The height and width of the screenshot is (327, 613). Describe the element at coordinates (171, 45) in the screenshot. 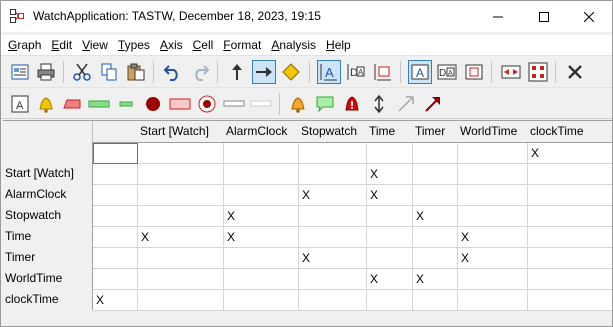

I see `menu-axis: Axis` at that location.